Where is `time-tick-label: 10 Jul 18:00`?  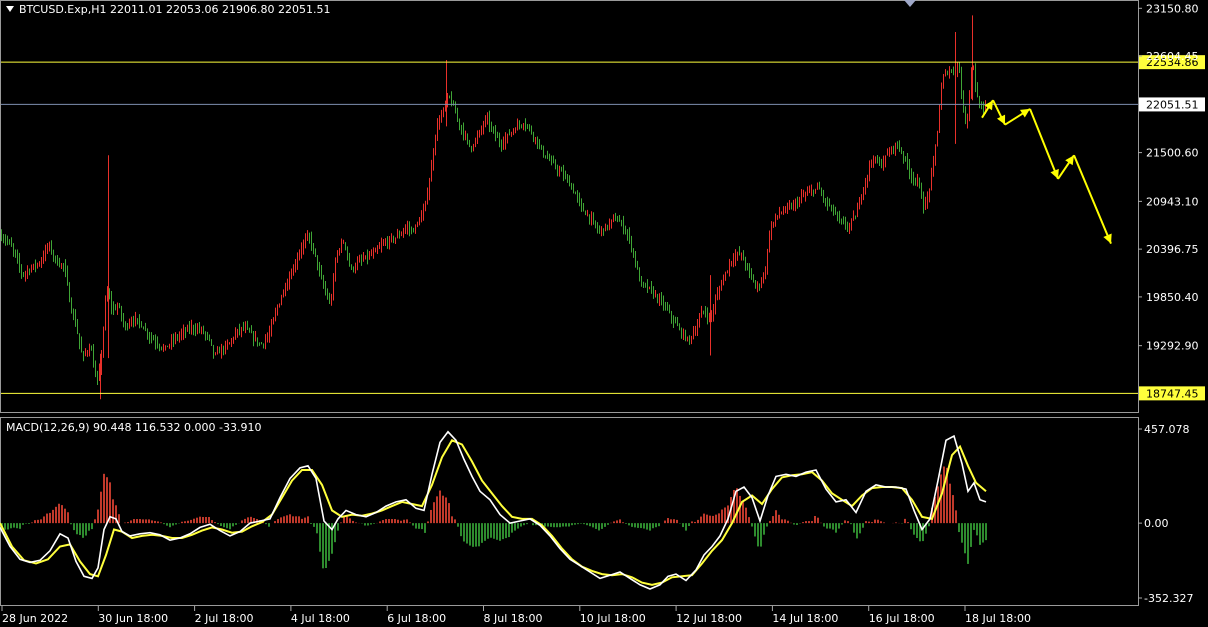
time-tick-label: 10 Jul 18:00 is located at coordinates (613, 618).